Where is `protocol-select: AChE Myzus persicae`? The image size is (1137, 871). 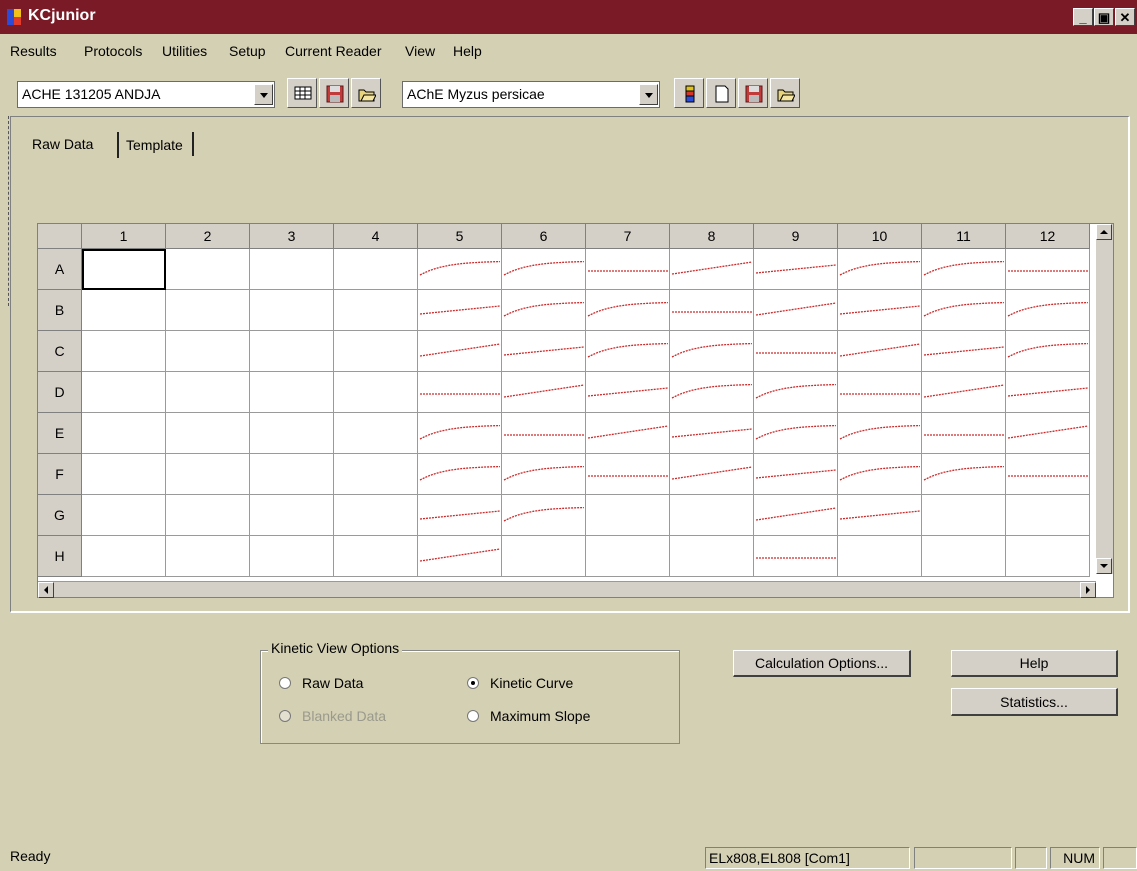
protocol-select: AChE Myzus persicae is located at coordinates (531, 94).